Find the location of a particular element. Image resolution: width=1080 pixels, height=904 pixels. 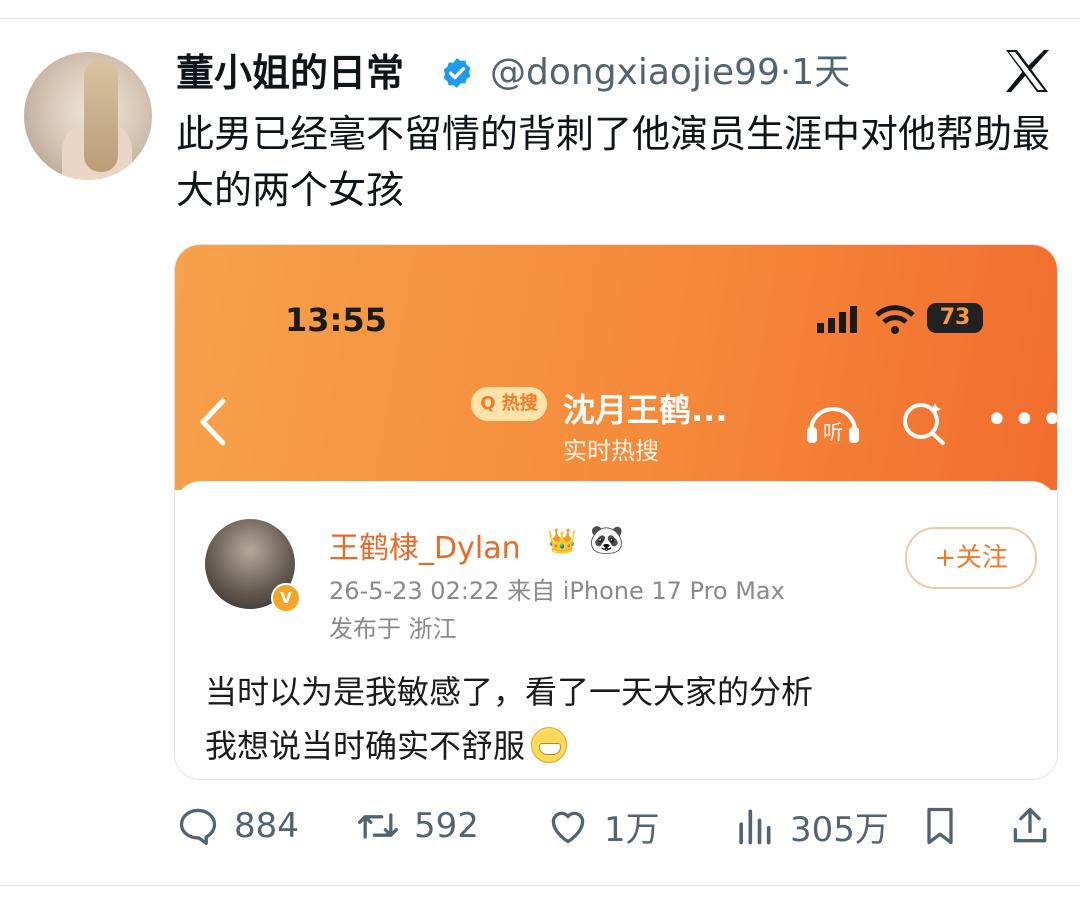

author-handle: @dongxiaojie99·1天 is located at coordinates (670, 73).